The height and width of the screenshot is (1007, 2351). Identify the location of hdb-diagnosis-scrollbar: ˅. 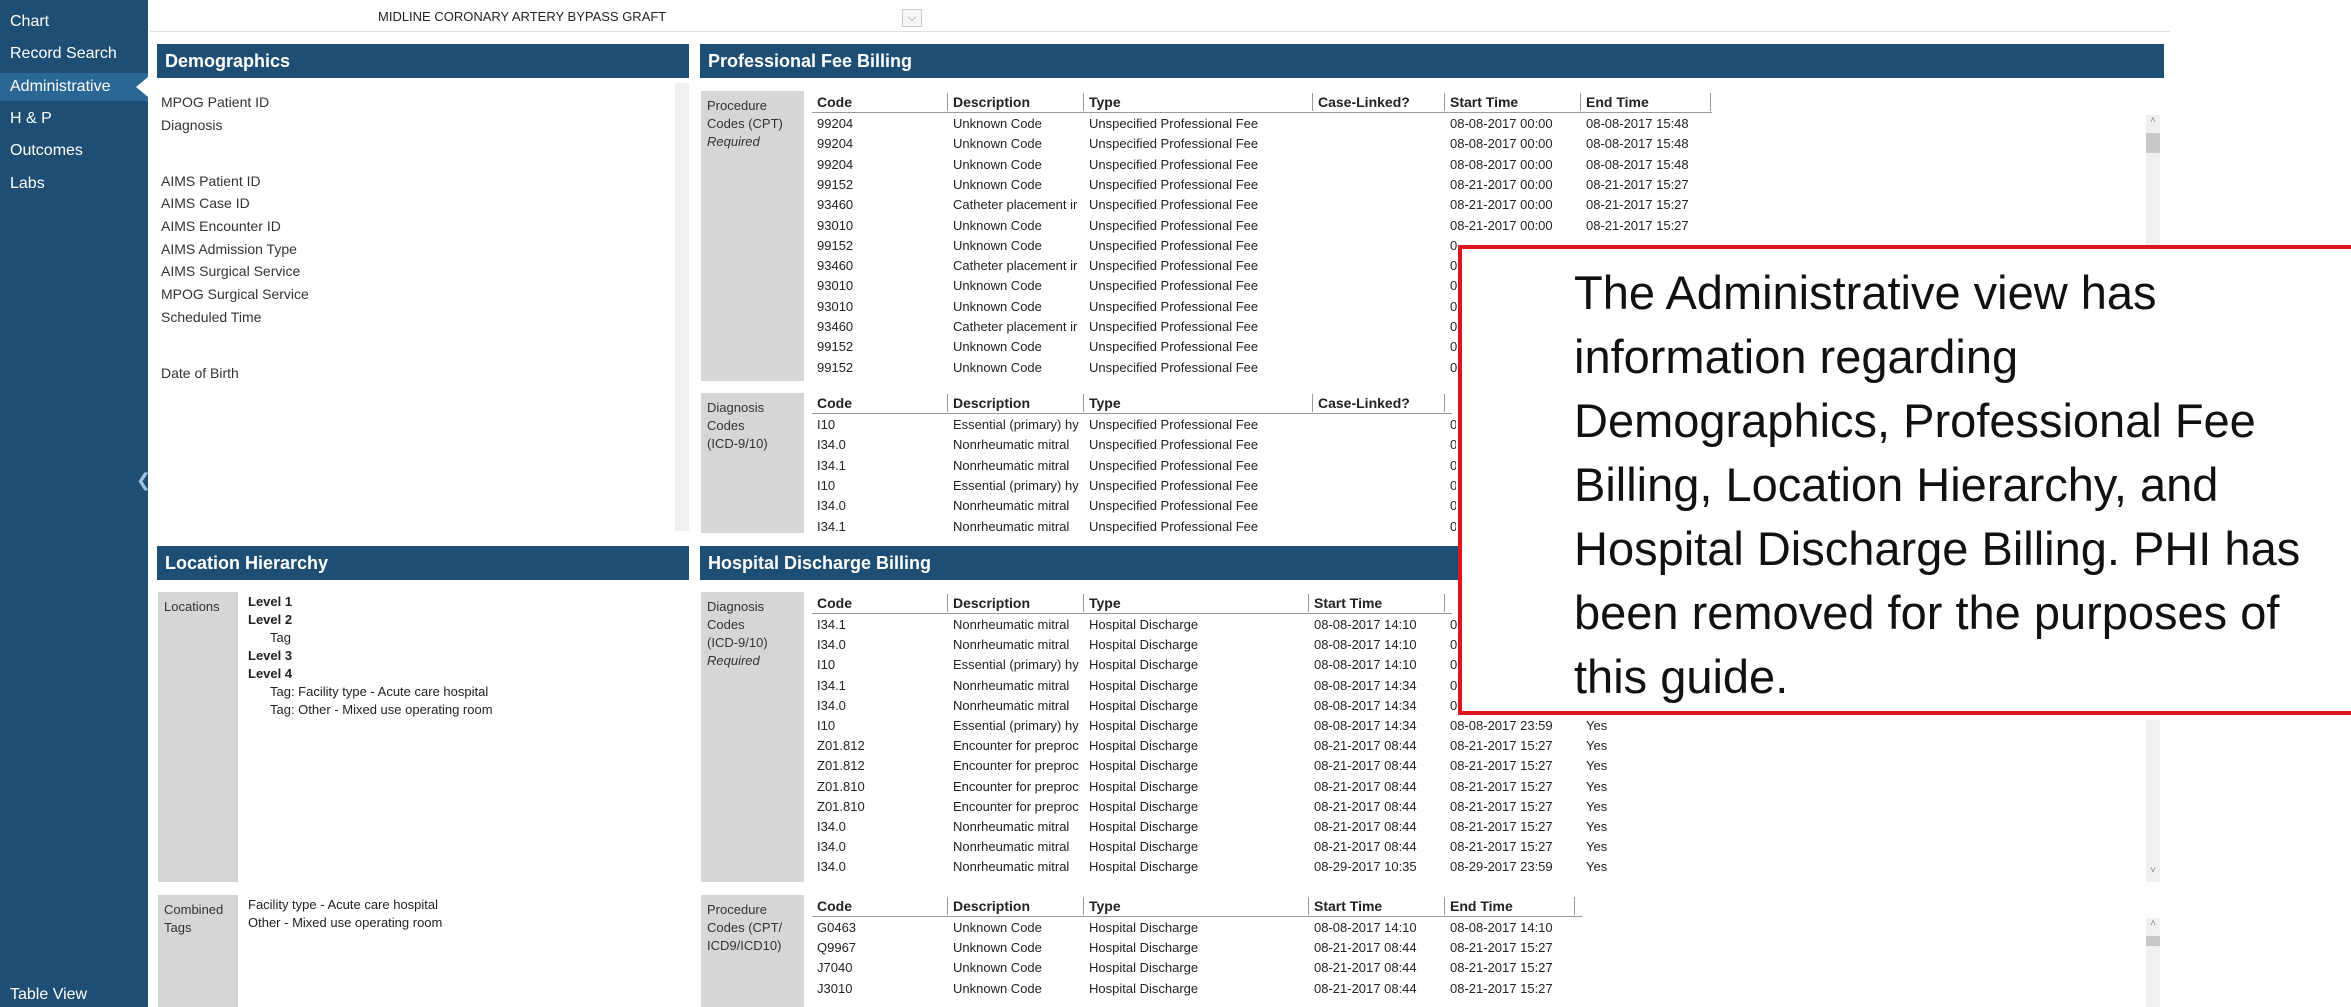
(2153, 801).